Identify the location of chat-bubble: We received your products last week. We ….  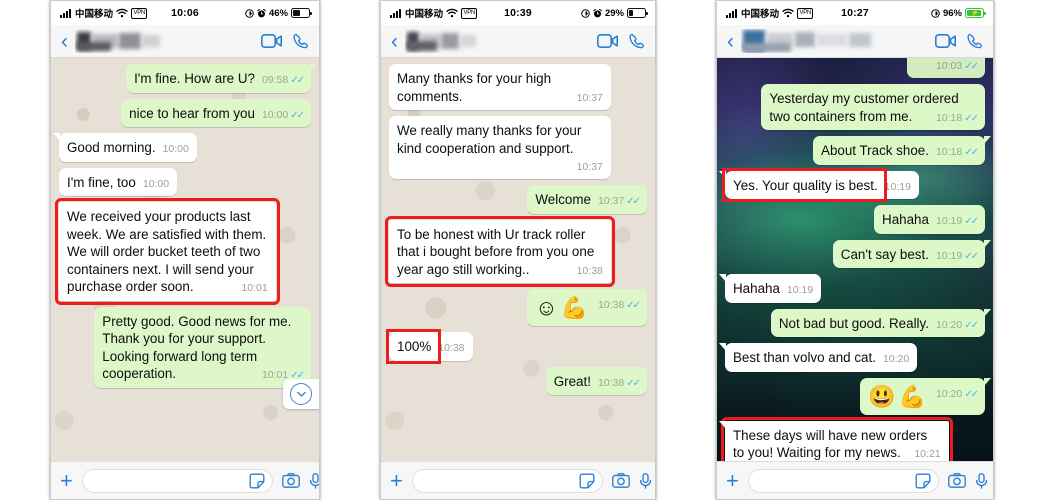
(167, 251).